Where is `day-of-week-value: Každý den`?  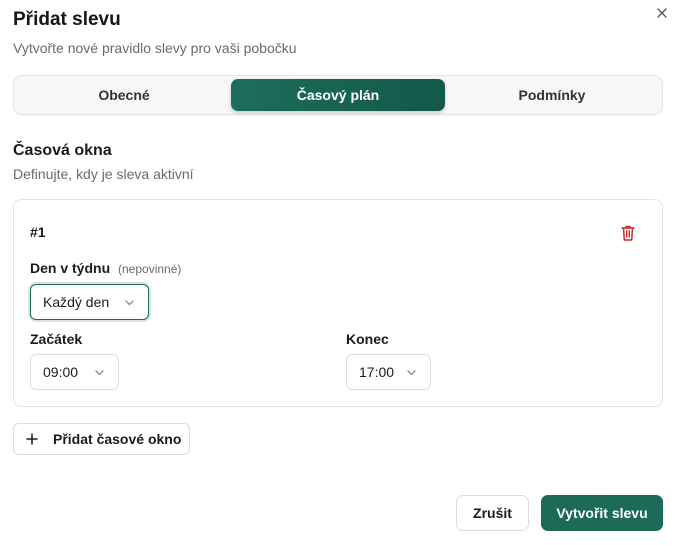
day-of-week-value: Každý den is located at coordinates (76, 302).